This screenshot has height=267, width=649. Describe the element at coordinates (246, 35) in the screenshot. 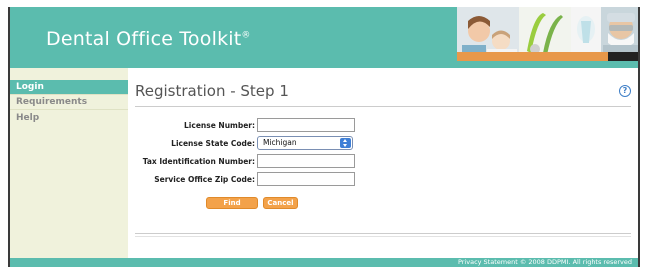

I see `trademark-symbol: ®` at that location.